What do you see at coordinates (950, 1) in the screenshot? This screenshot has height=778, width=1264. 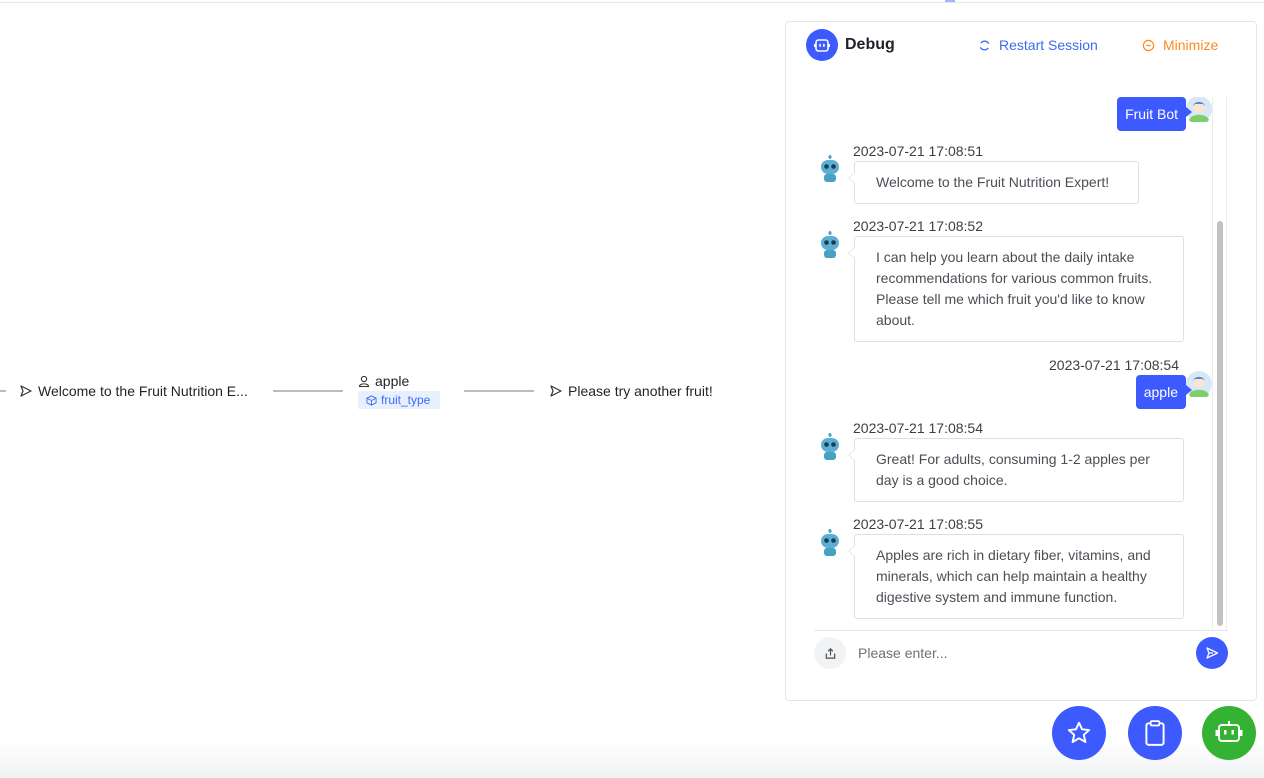 I see `top-indicator` at bounding box center [950, 1].